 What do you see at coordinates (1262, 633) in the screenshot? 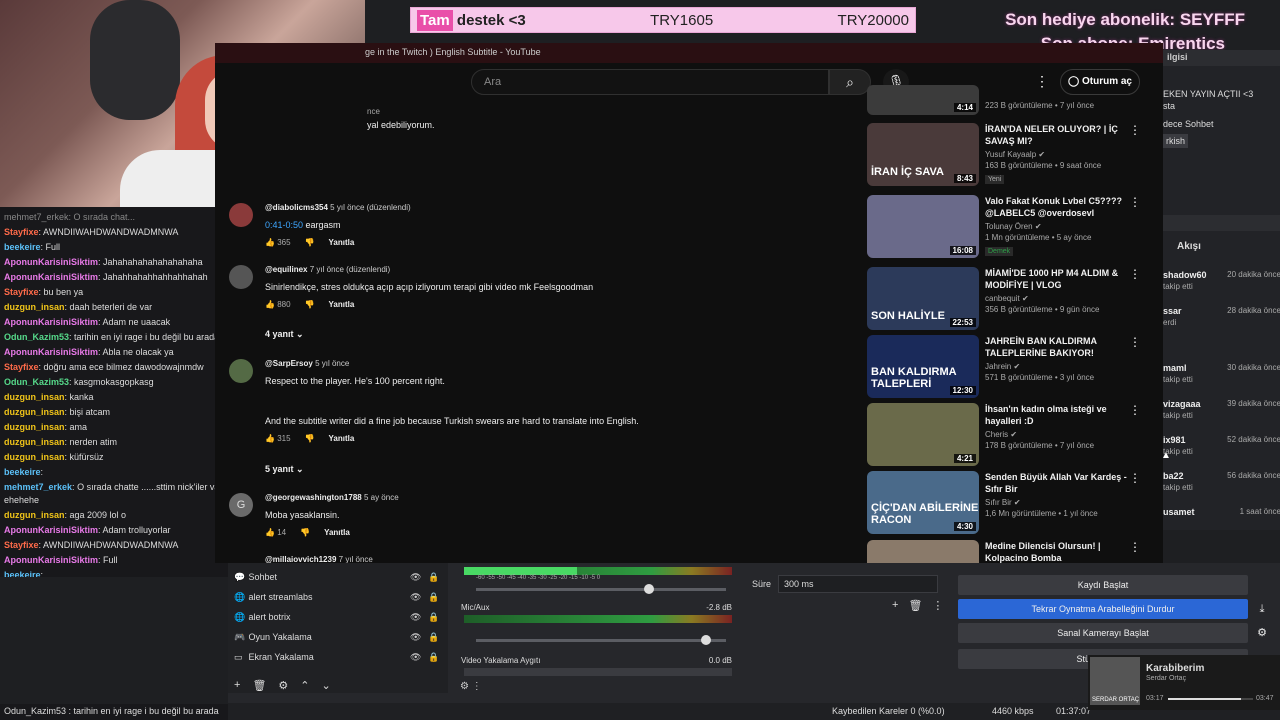
I see `gear-icon: ⚙` at bounding box center [1262, 633].